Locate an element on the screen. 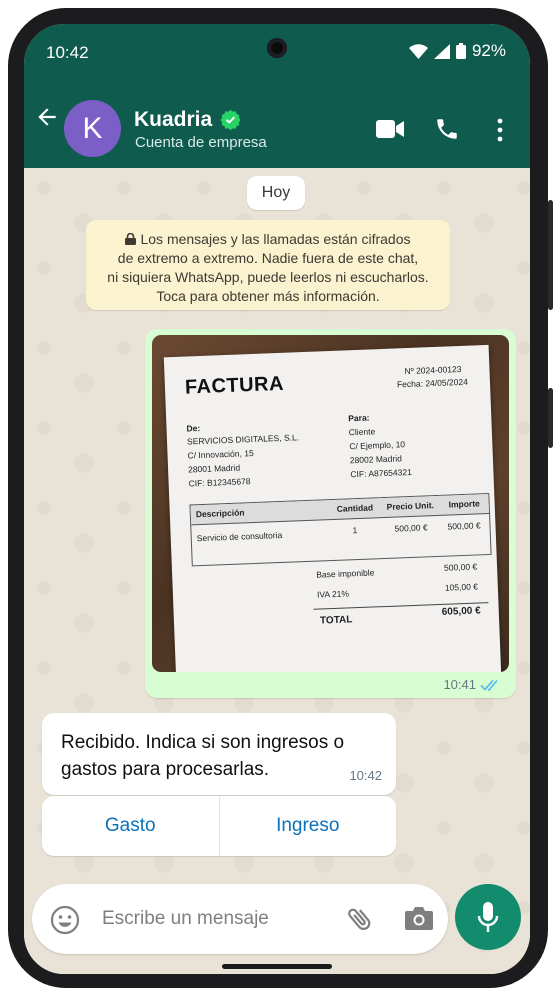  status-icons: 92% is located at coordinates (457, 51).